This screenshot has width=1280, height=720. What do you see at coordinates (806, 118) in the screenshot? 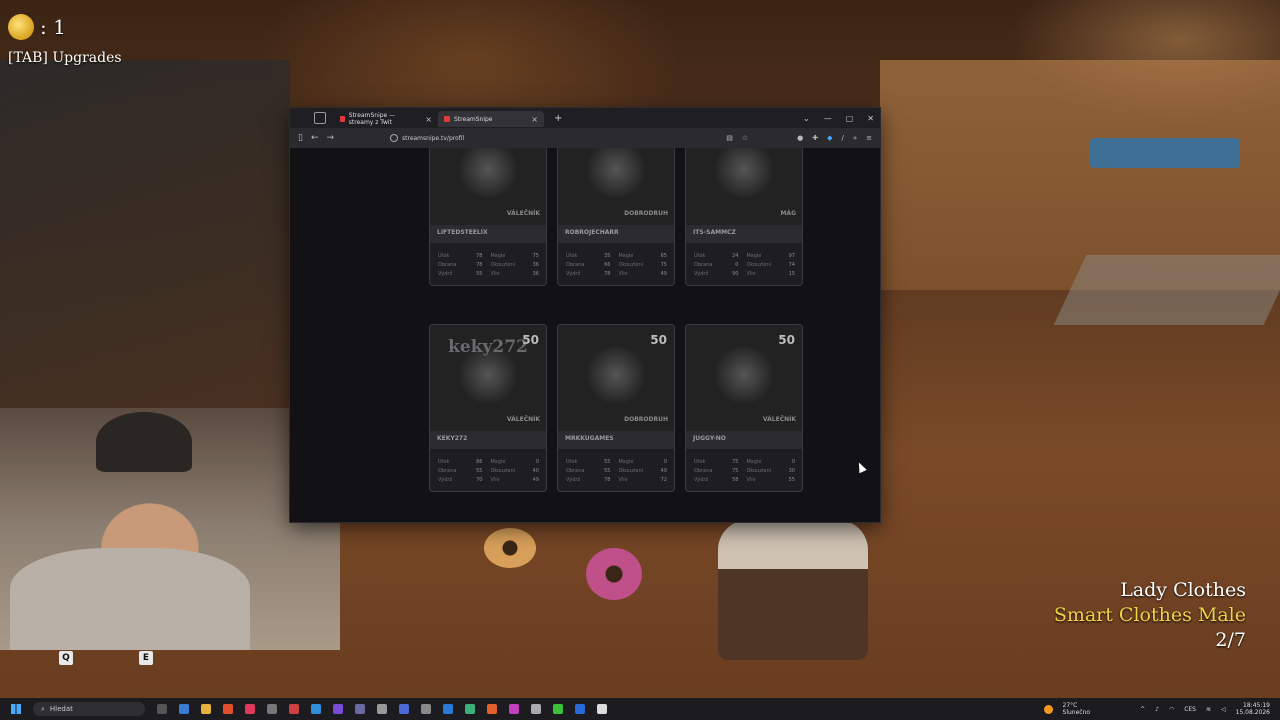
I see `tab-list-icon: ⌄` at bounding box center [806, 118].